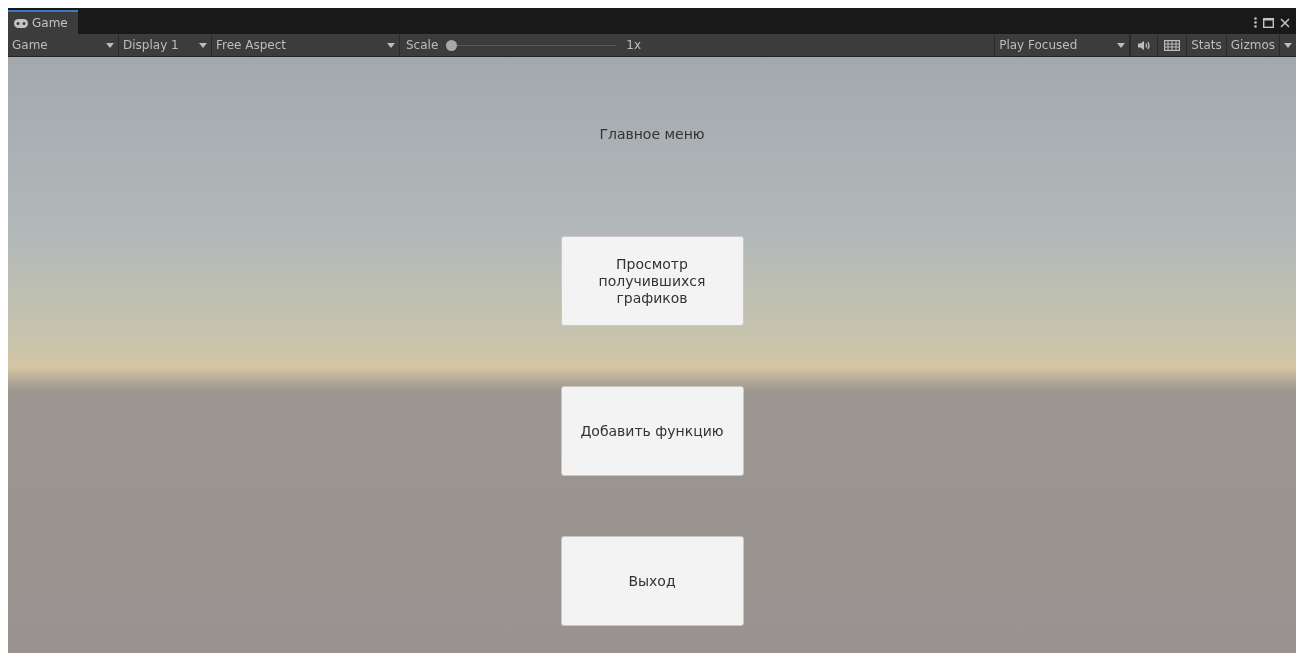  What do you see at coordinates (634, 45) in the screenshot?
I see `scale-value: 1x` at bounding box center [634, 45].